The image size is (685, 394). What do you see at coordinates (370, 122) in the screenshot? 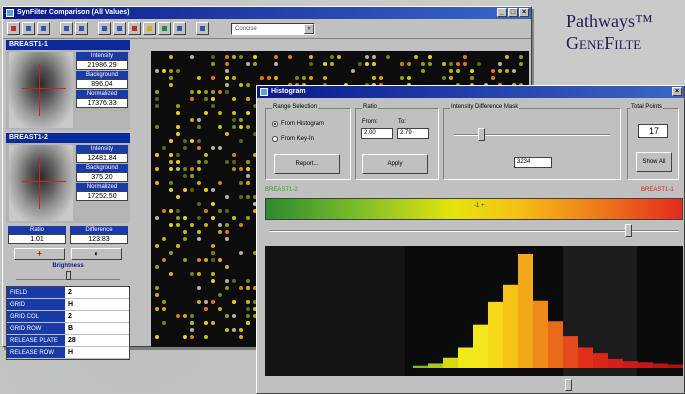
I see `from-label: From:` at bounding box center [370, 122].